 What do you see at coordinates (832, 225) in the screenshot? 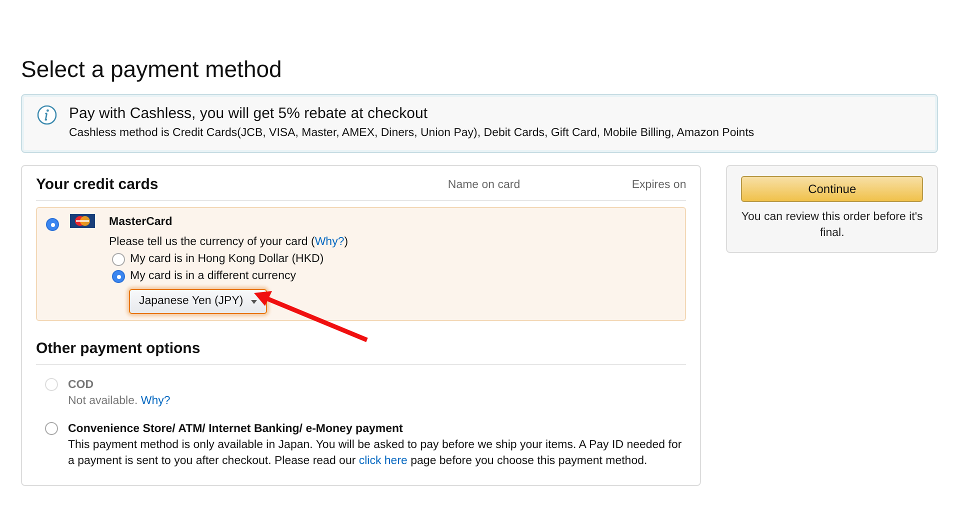
I see `review-note: You can review this order before it's final.` at bounding box center [832, 225].